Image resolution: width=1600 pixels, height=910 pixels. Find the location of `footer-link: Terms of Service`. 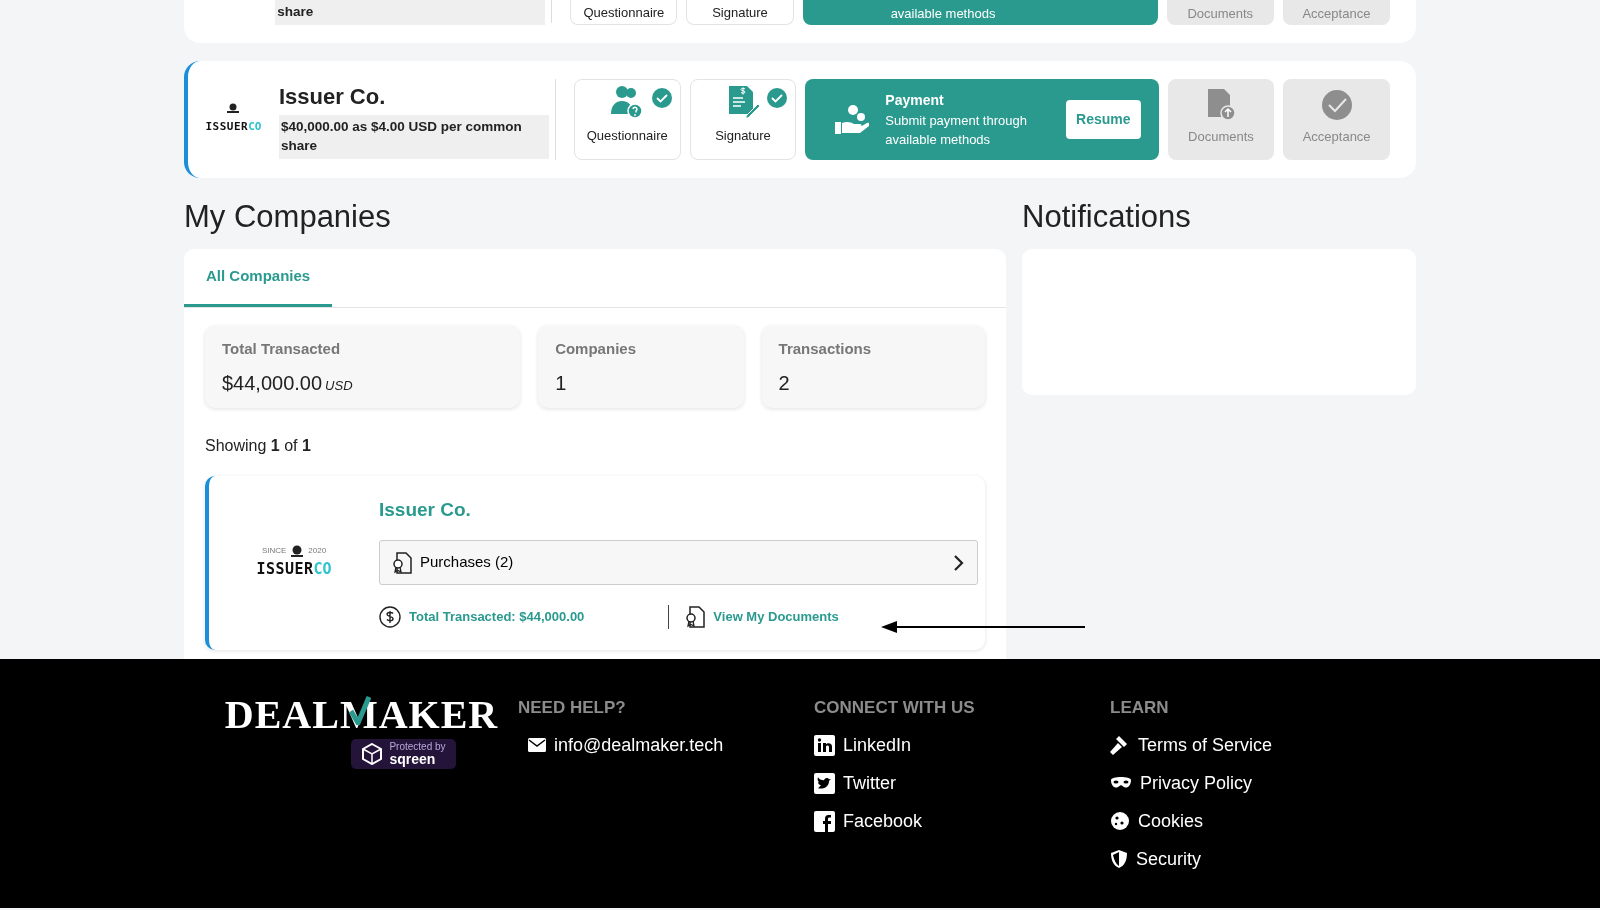

footer-link: Terms of Service is located at coordinates (1260, 745).